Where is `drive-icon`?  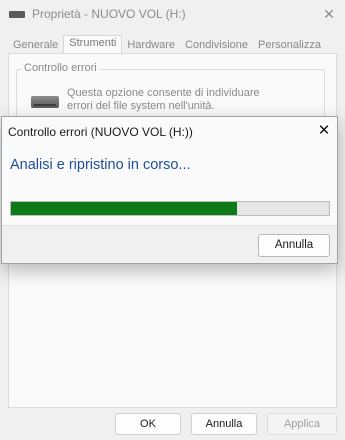 drive-icon is located at coordinates (17, 14).